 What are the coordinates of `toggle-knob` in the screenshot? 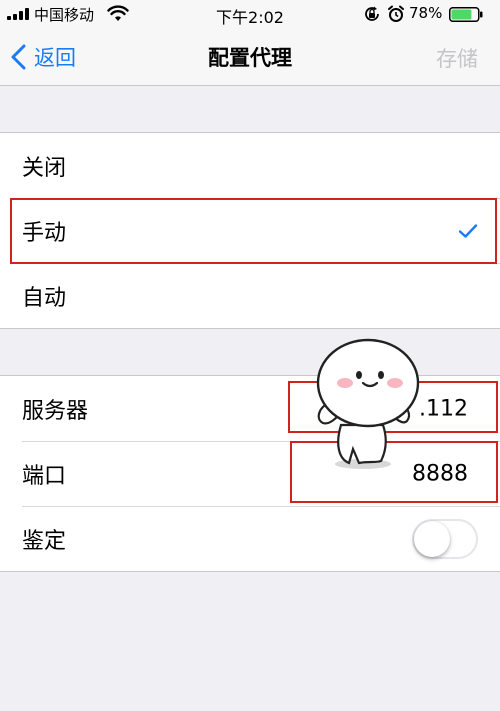 It's located at (432, 538).